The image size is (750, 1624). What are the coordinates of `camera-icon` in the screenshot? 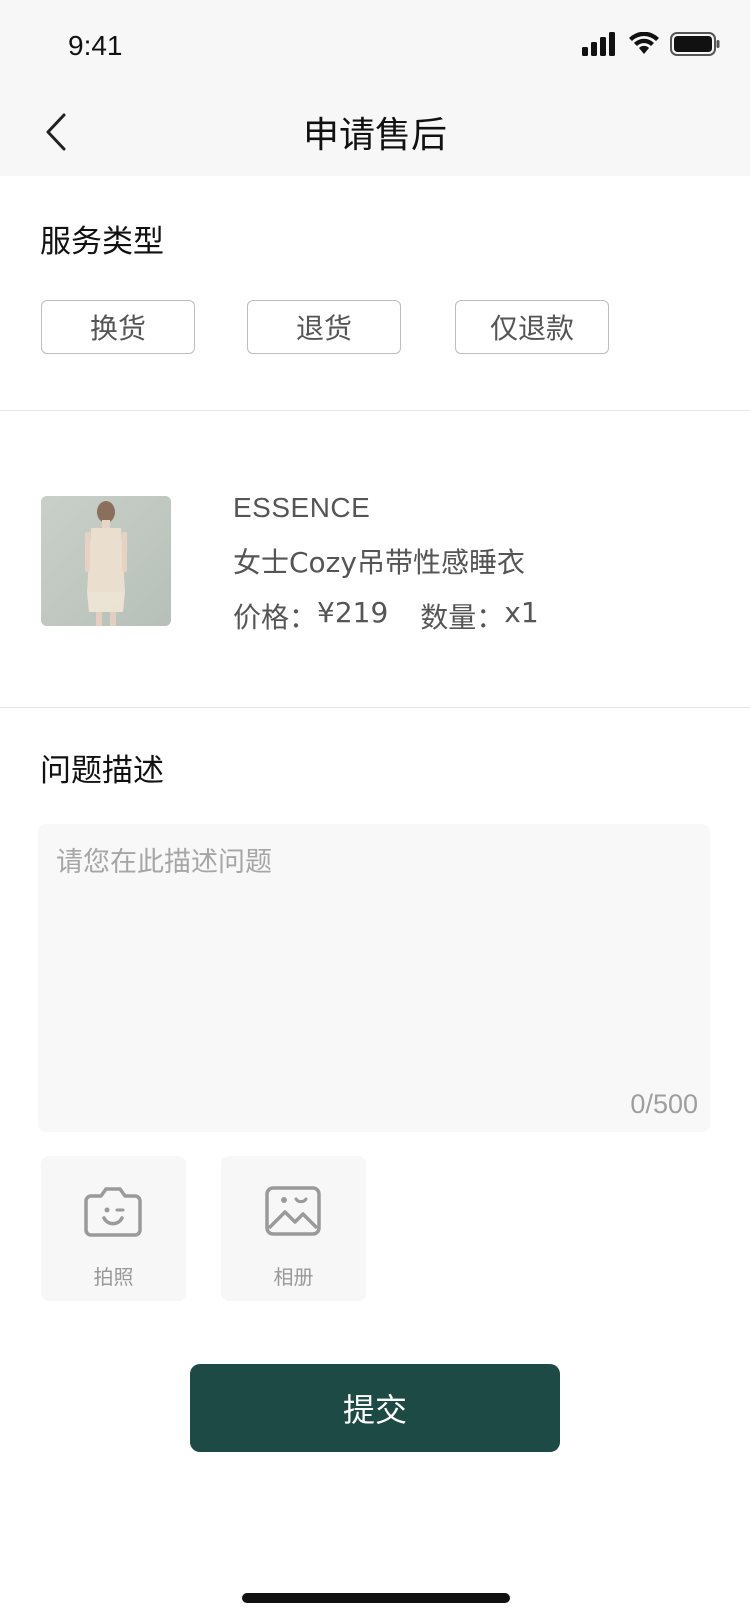 It's located at (113, 1212).